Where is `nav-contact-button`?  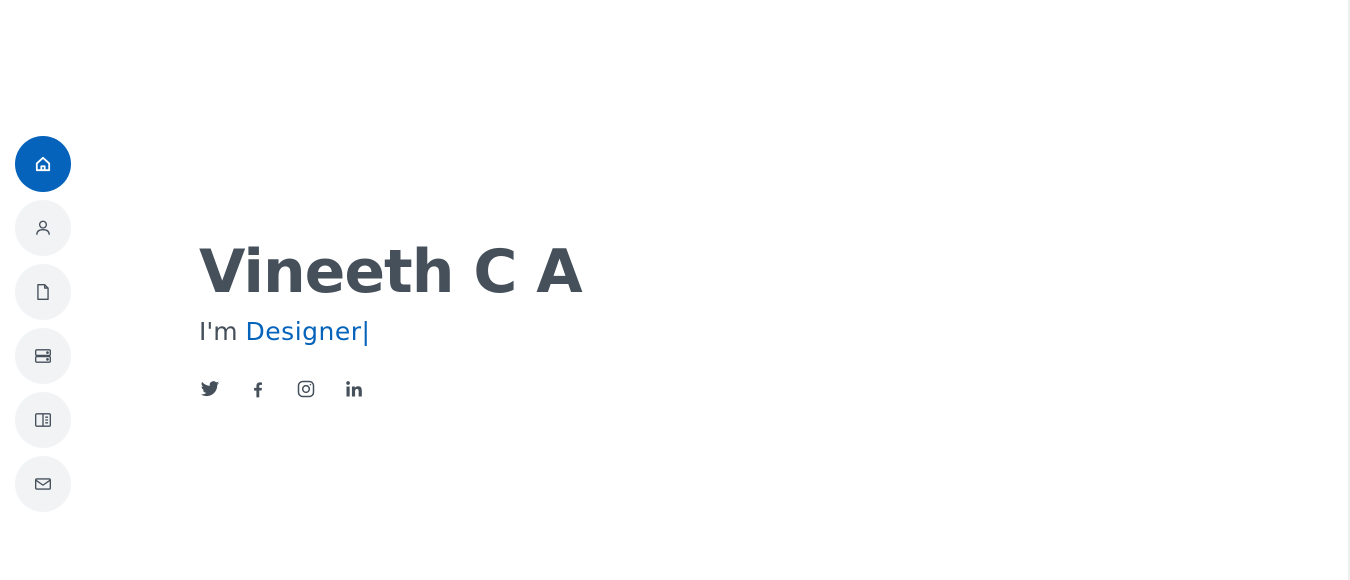
nav-contact-button is located at coordinates (43, 484).